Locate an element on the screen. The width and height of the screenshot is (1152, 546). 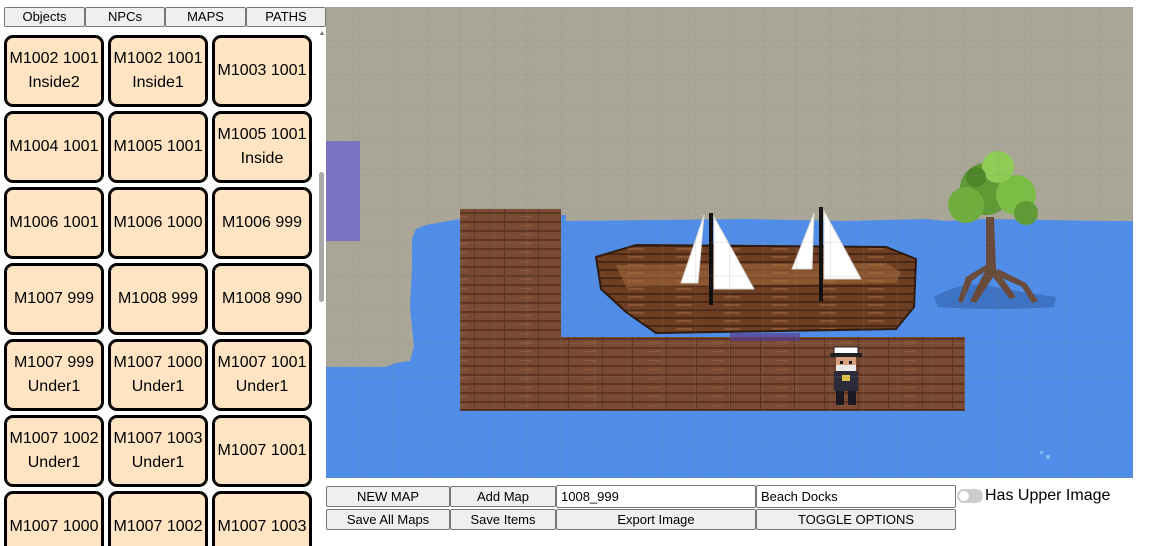
map-tile: M1007 1003 Under1 is located at coordinates (158, 451).